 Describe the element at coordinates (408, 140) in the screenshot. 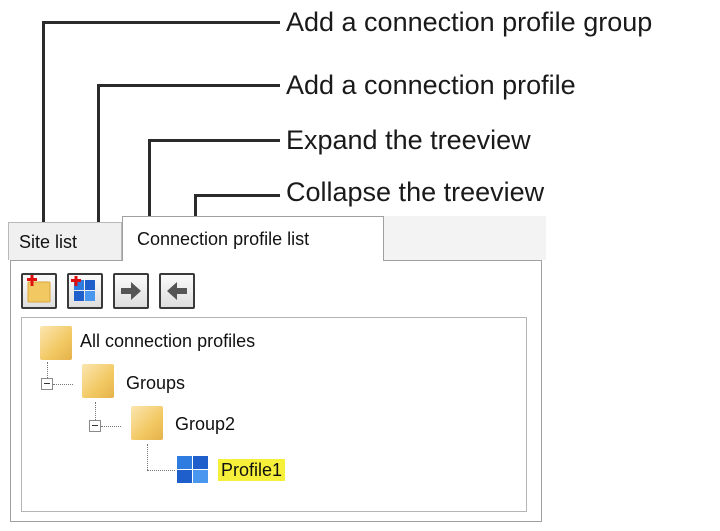

I see `callout-expand: Expand the treeview` at that location.